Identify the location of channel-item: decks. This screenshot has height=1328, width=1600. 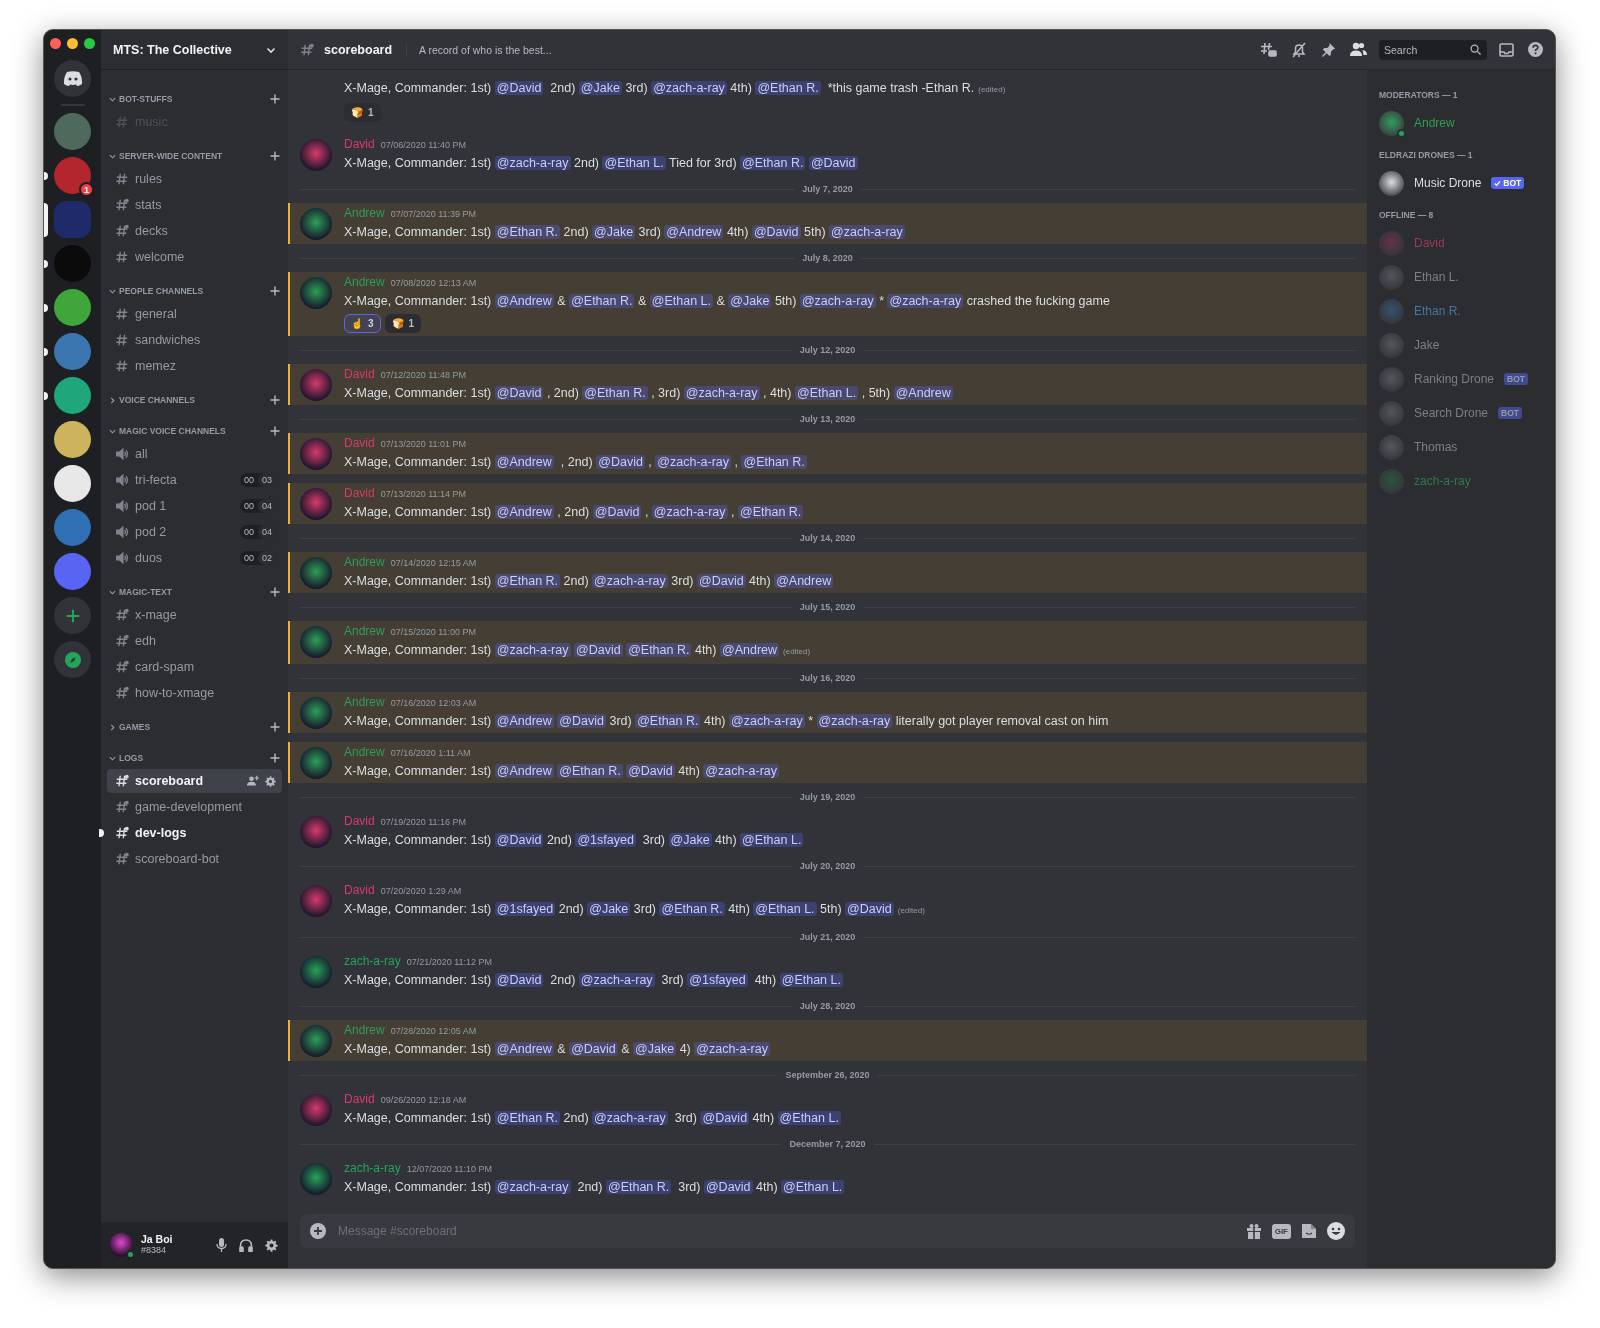
(194, 231).